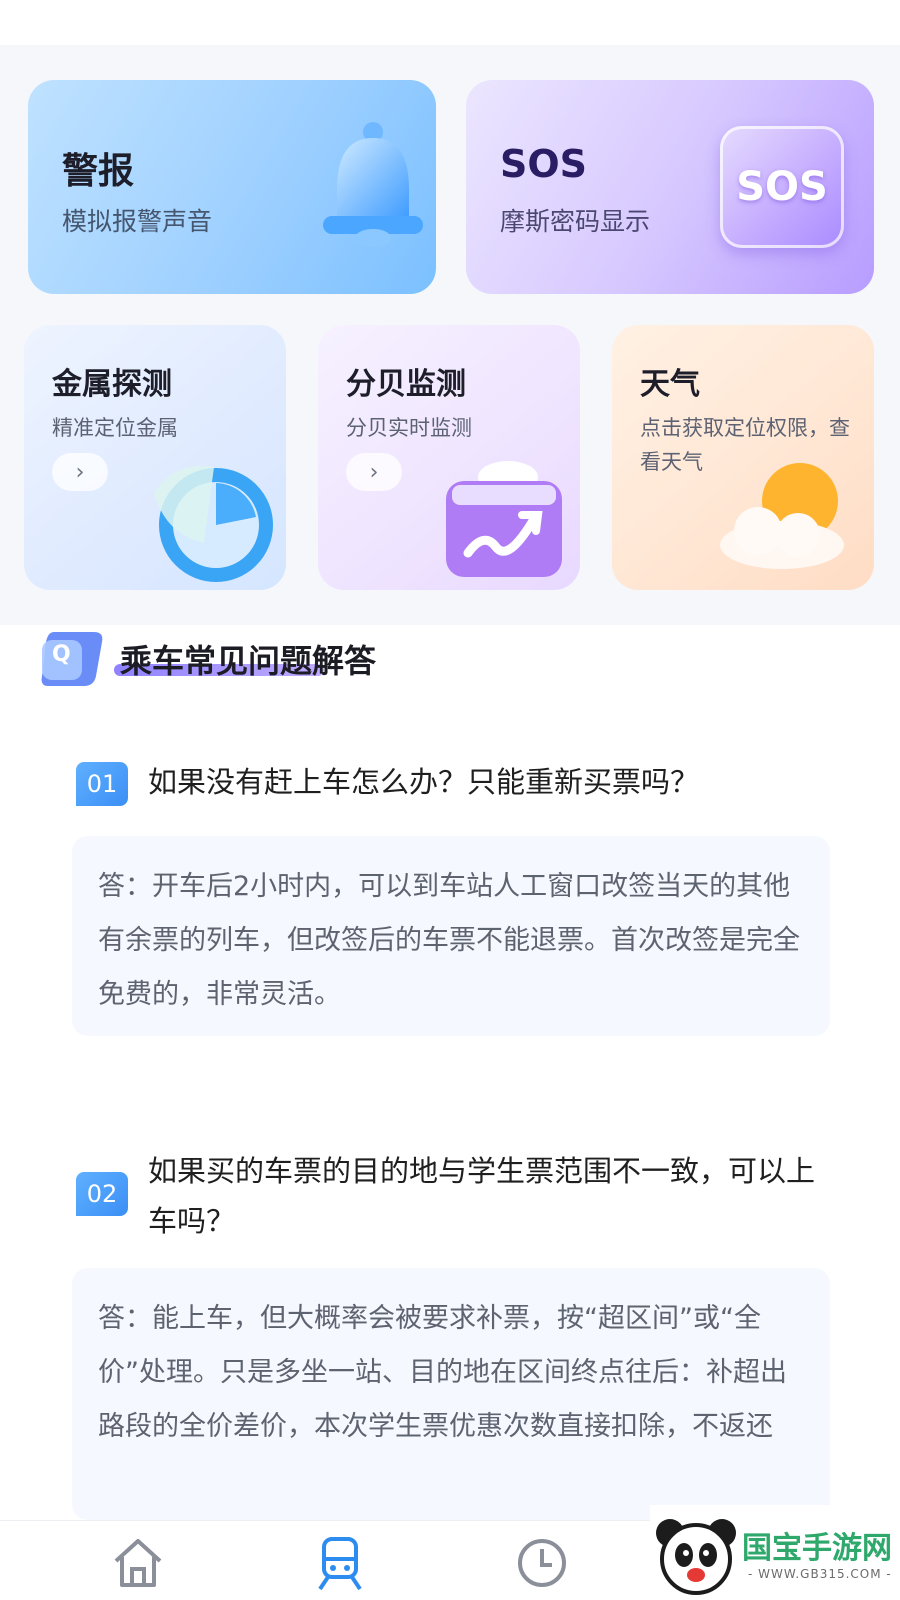 The height and width of the screenshot is (1600, 900). Describe the element at coordinates (213, 524) in the screenshot. I see `radar-icon` at that location.